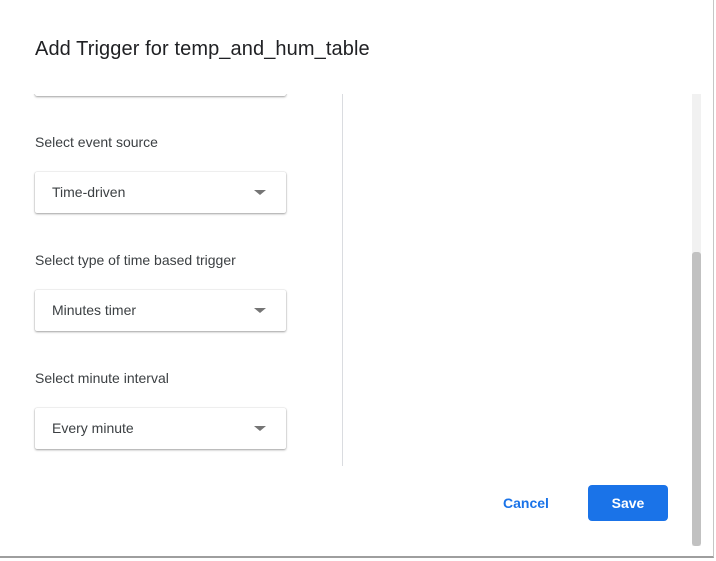 This screenshot has width=716, height=561. What do you see at coordinates (102, 378) in the screenshot?
I see `minute-interval-label: Select minute interval` at bounding box center [102, 378].